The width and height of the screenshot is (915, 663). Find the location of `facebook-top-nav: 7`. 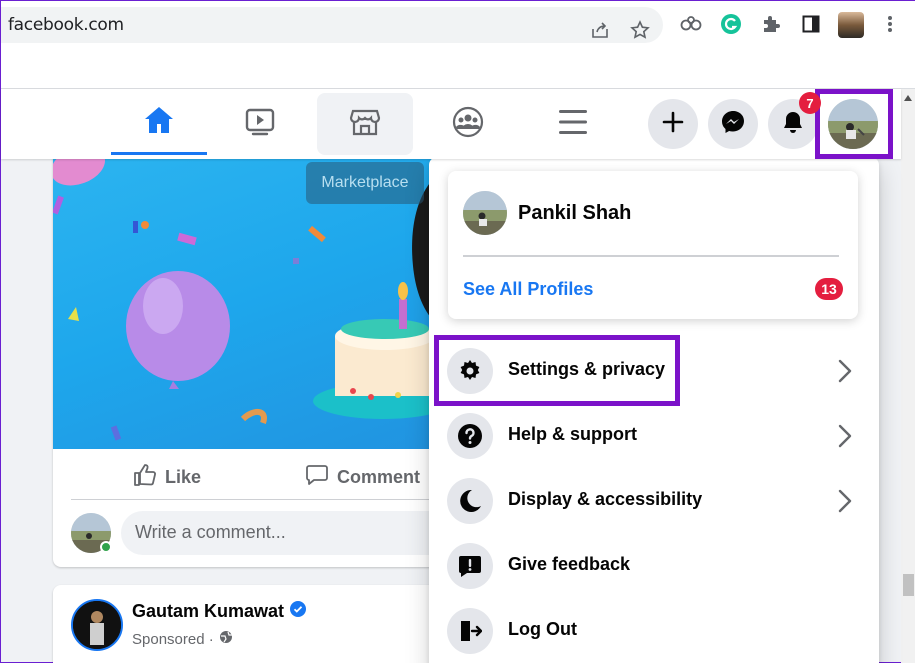

facebook-top-nav: 7 is located at coordinates (451, 124).